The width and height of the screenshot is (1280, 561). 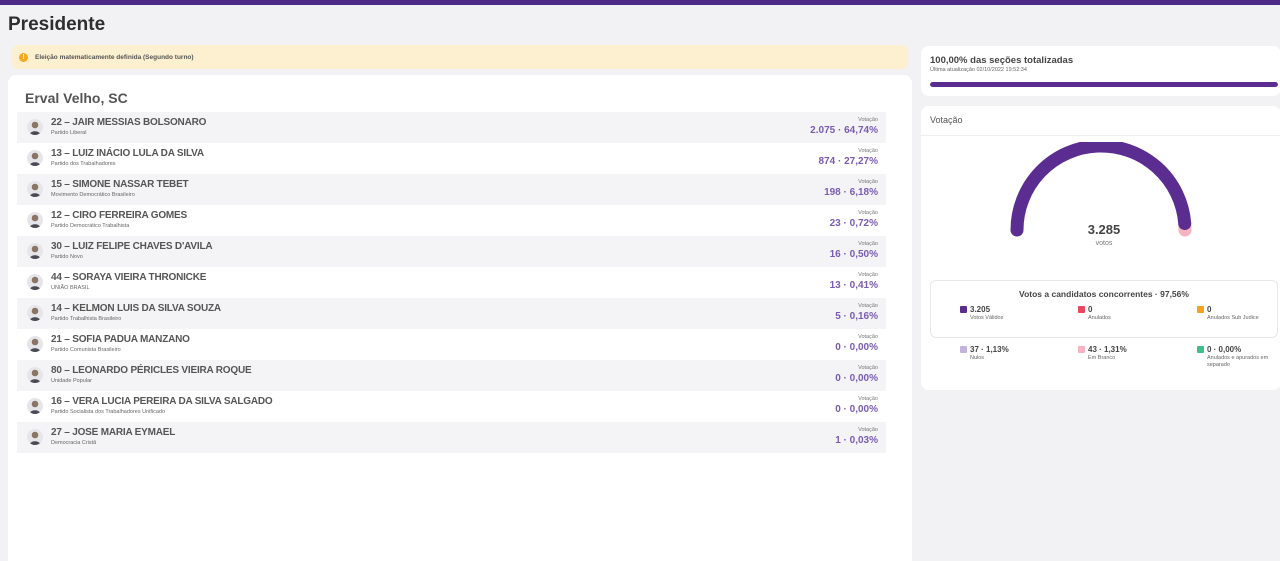 What do you see at coordinates (640, 2) in the screenshot?
I see `top-accent-bar` at bounding box center [640, 2].